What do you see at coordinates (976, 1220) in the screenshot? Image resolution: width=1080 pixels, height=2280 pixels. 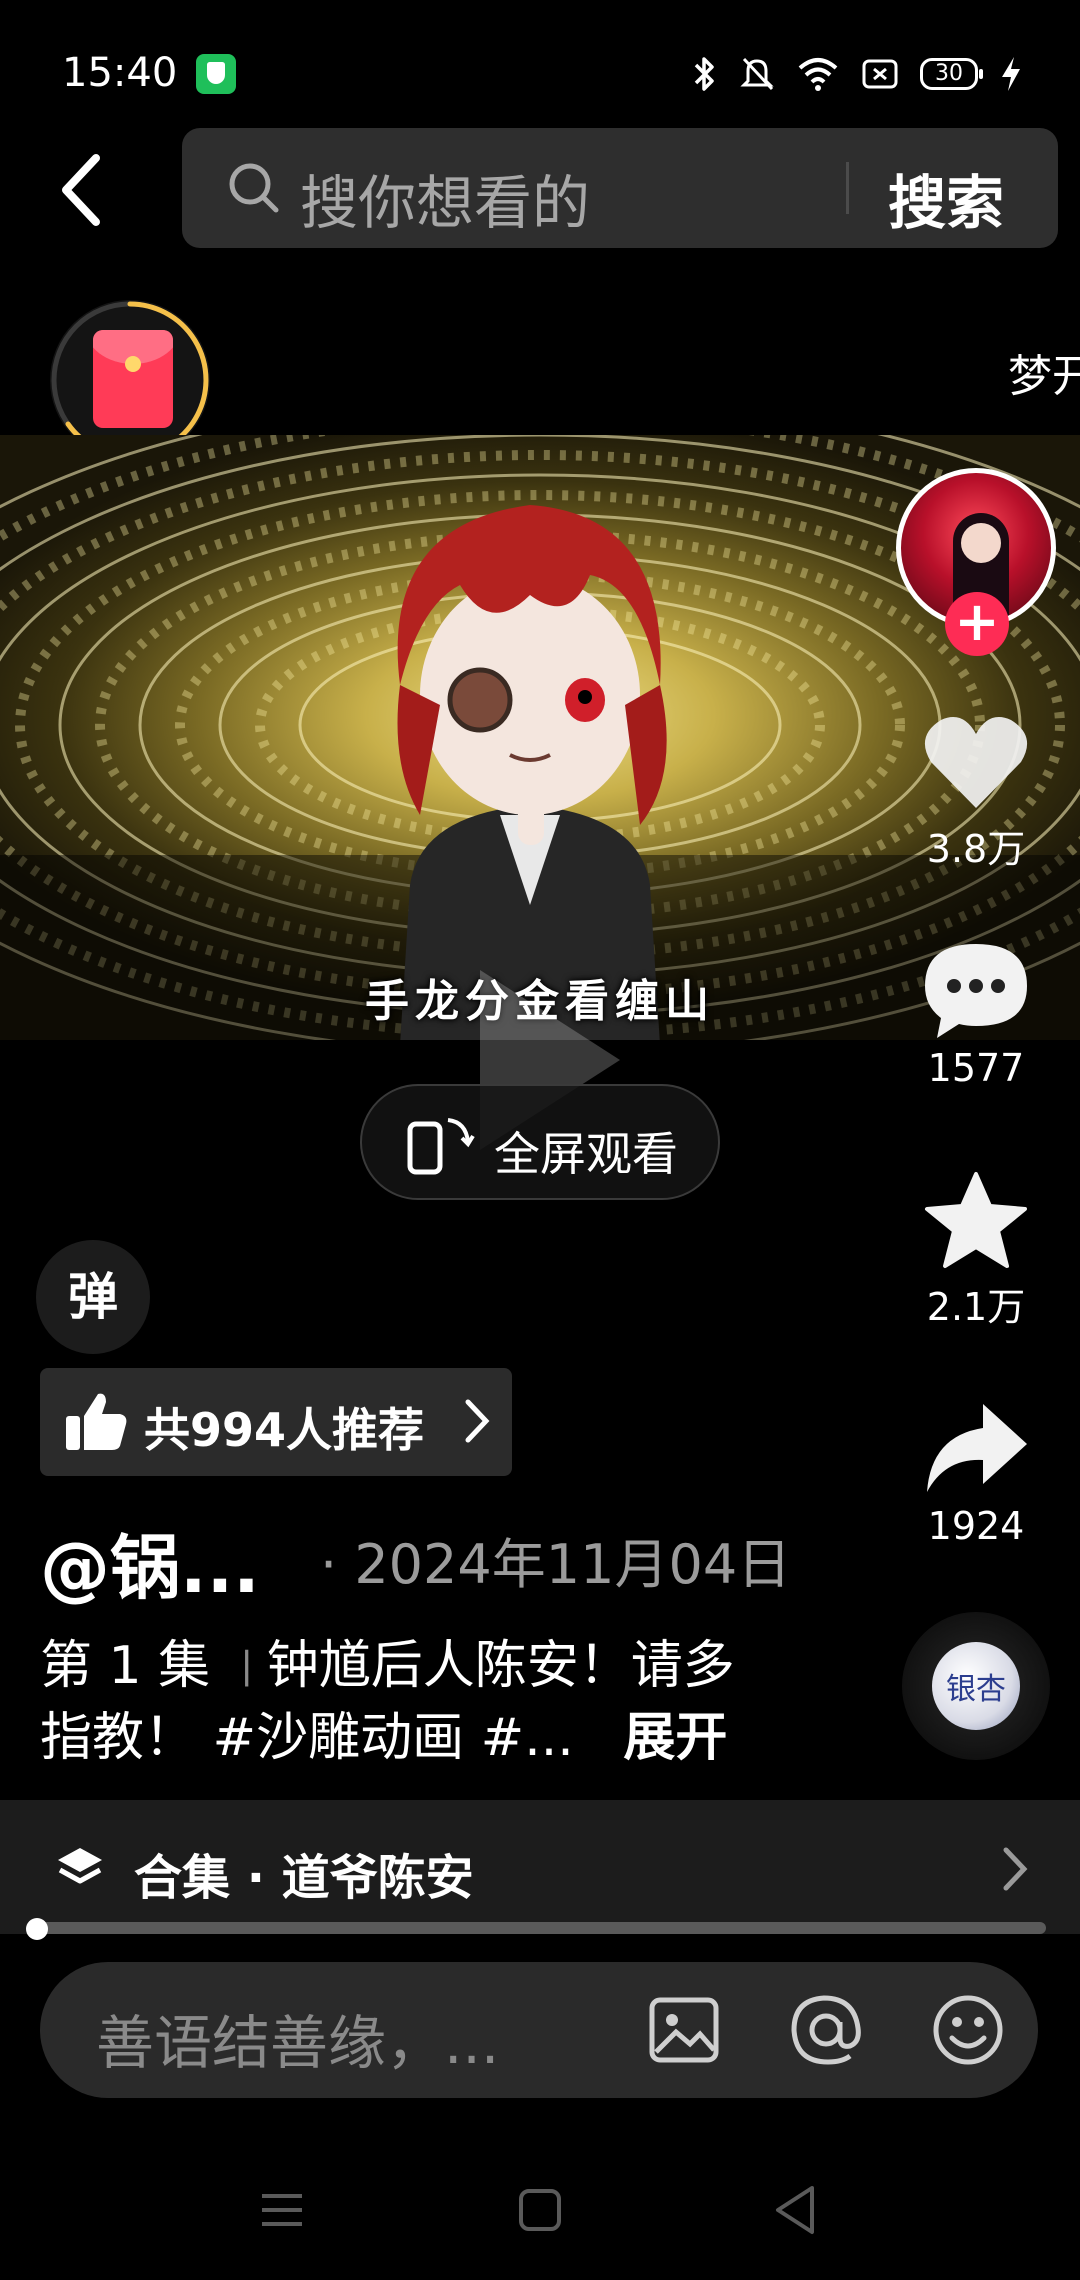 I see `star-icon` at bounding box center [976, 1220].